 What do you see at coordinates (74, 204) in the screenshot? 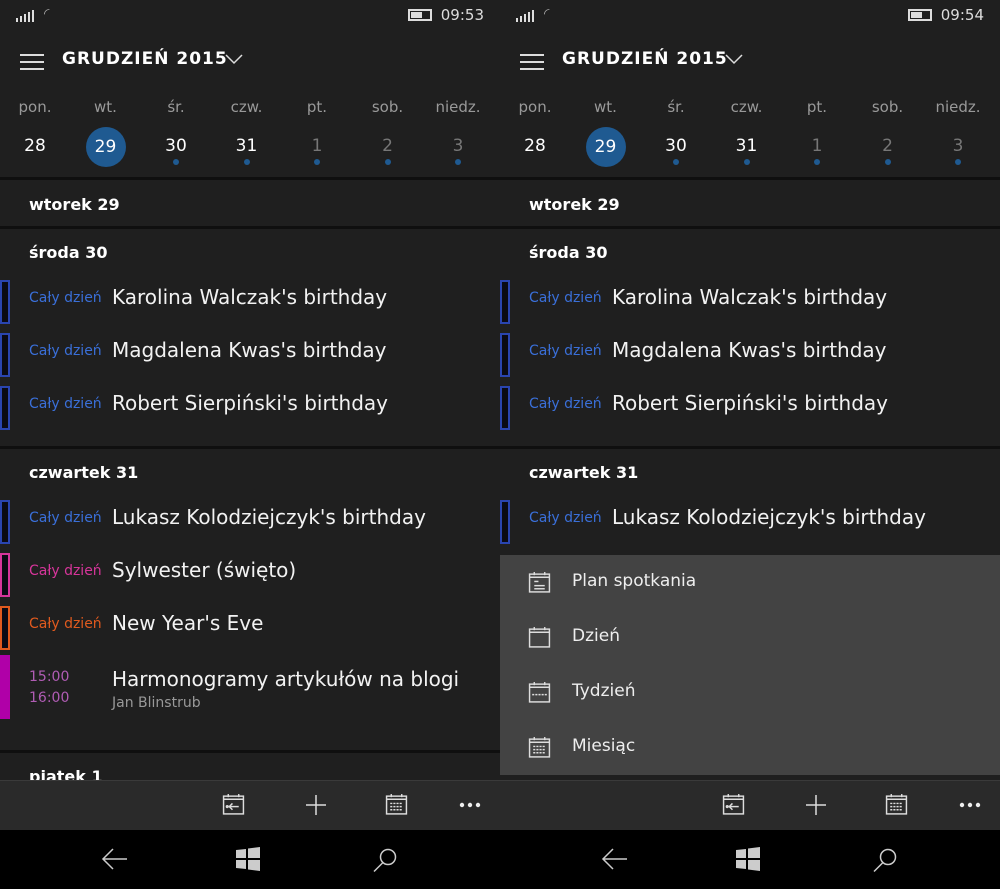
I see `day-heading: wtorek 29` at bounding box center [74, 204].